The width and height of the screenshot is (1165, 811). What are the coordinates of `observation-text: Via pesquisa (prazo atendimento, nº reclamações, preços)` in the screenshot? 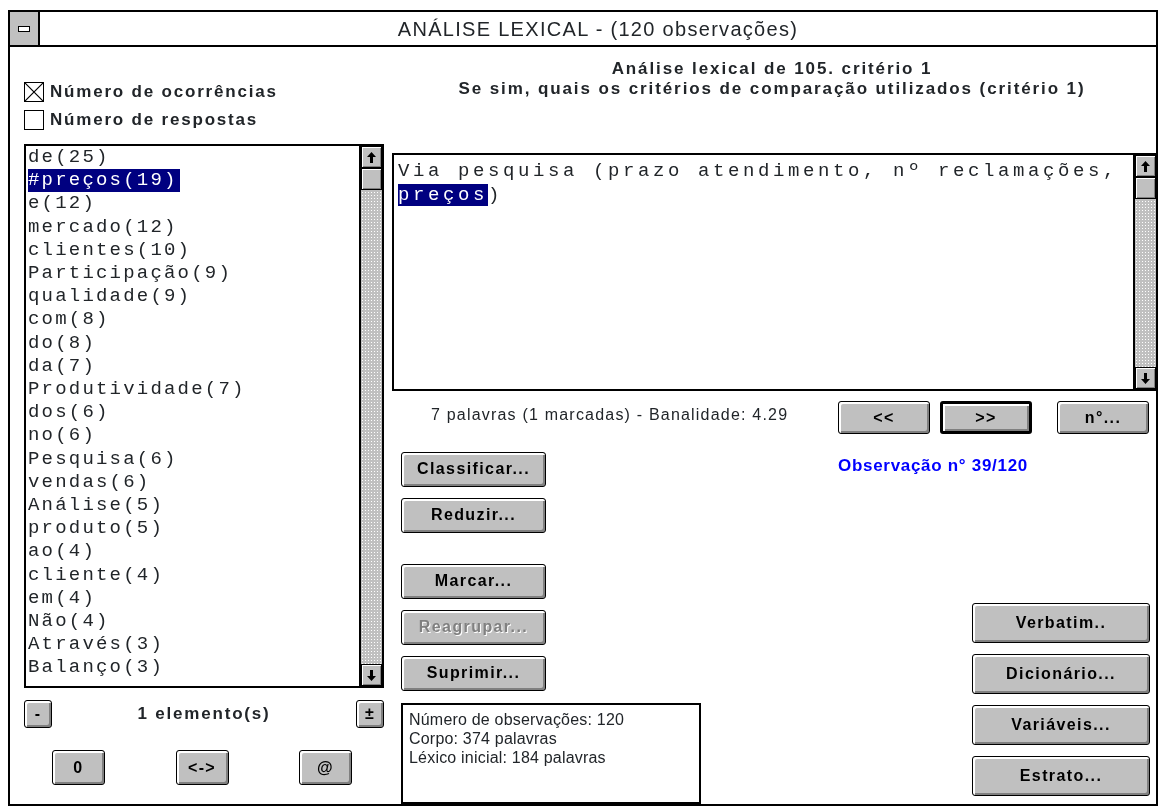 It's located at (759, 184).